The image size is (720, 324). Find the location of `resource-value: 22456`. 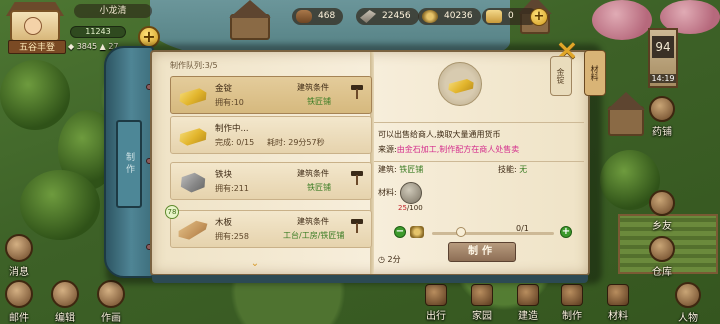

resource-value: 22456 is located at coordinates (396, 16).